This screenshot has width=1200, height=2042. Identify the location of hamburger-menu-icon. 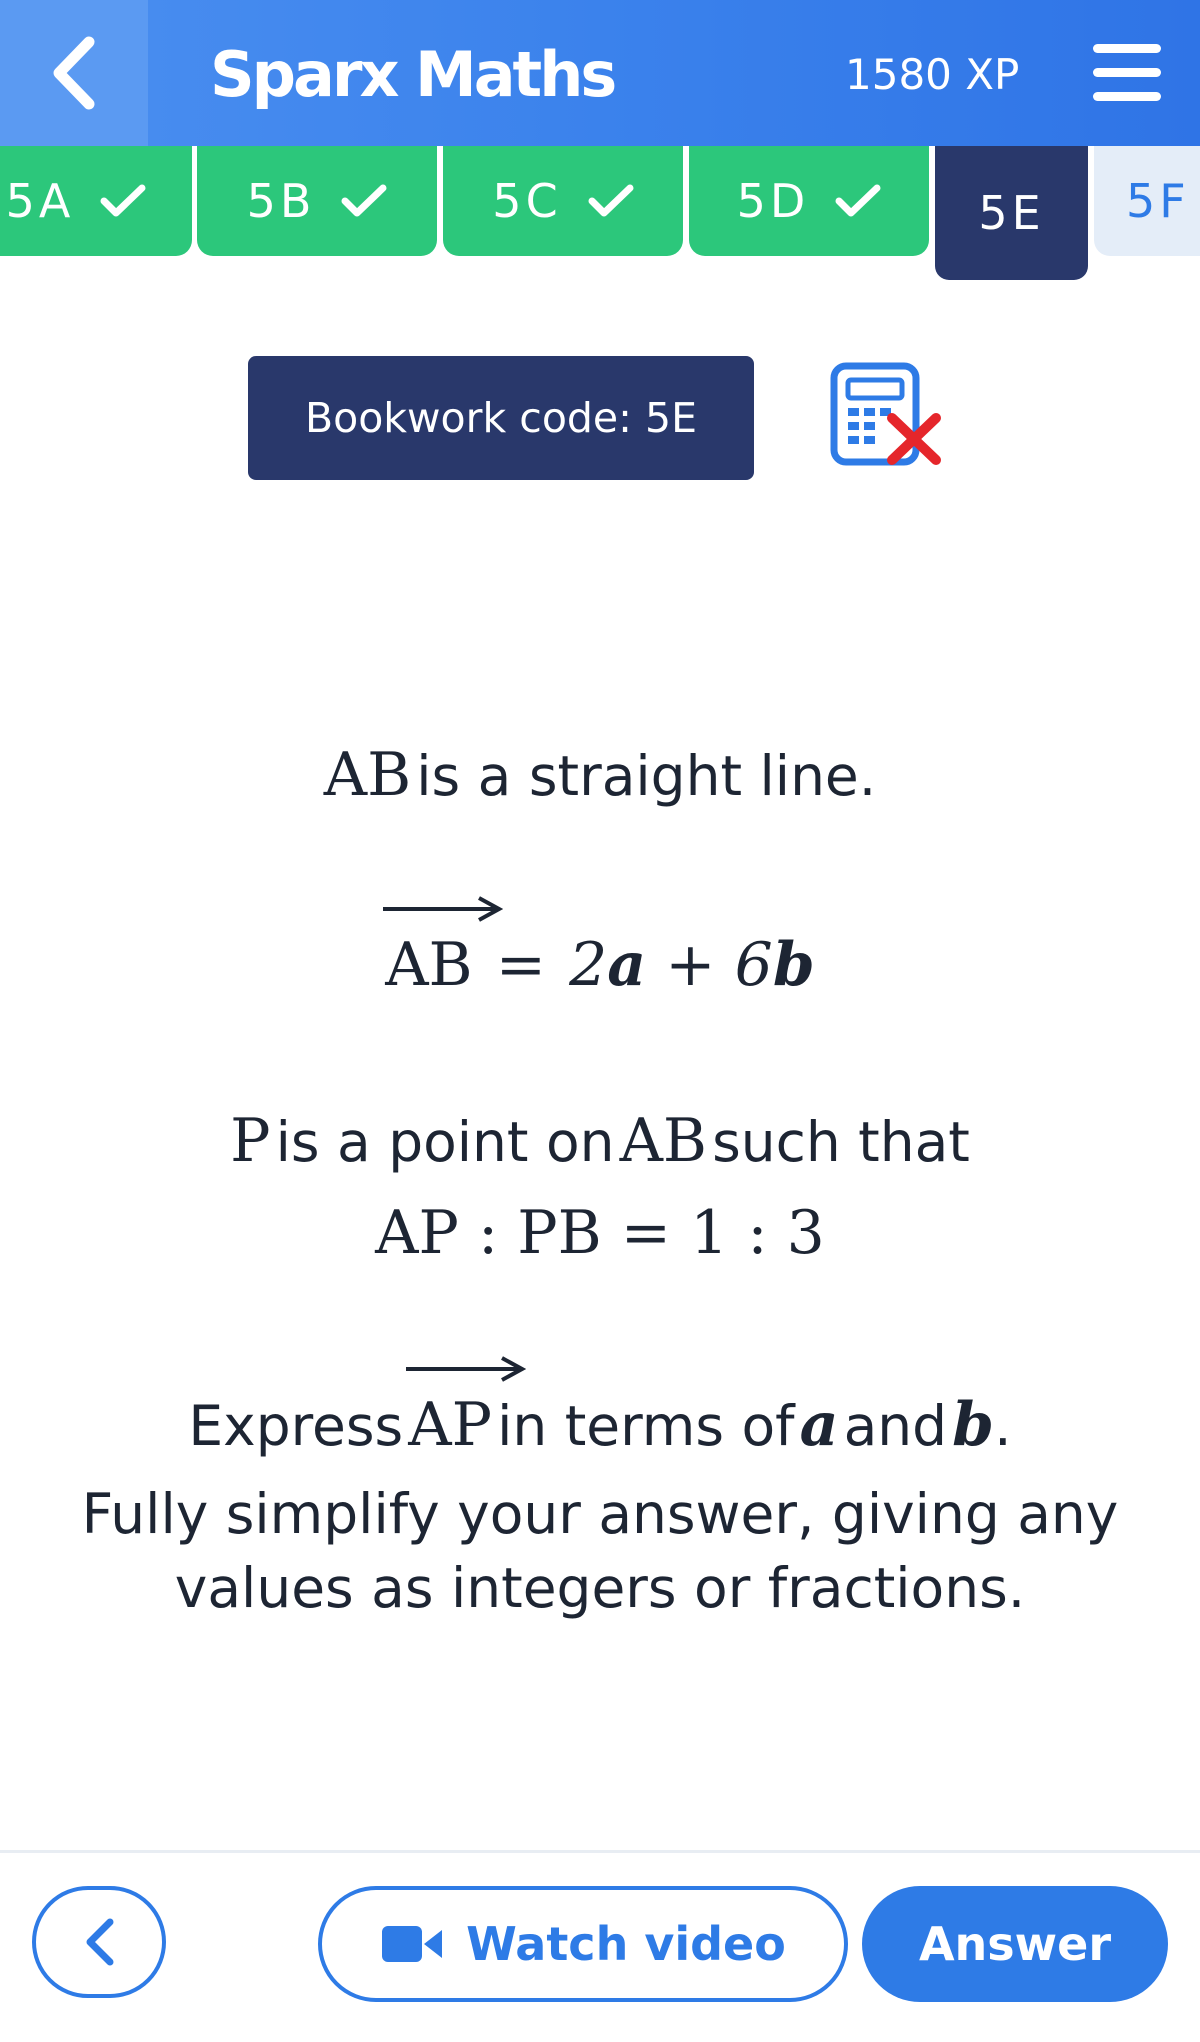
(1127, 48).